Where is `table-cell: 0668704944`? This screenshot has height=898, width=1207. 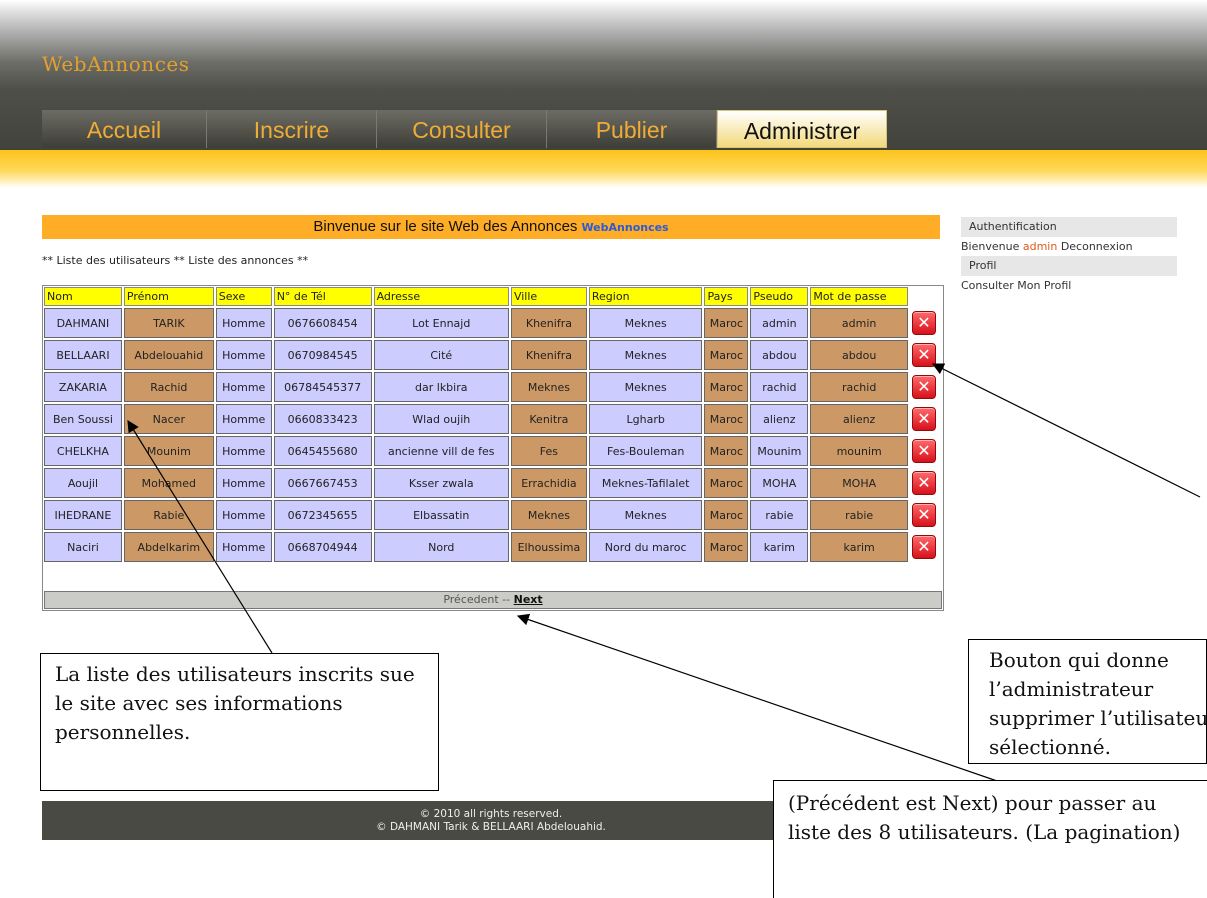 table-cell: 0668704944 is located at coordinates (322, 547).